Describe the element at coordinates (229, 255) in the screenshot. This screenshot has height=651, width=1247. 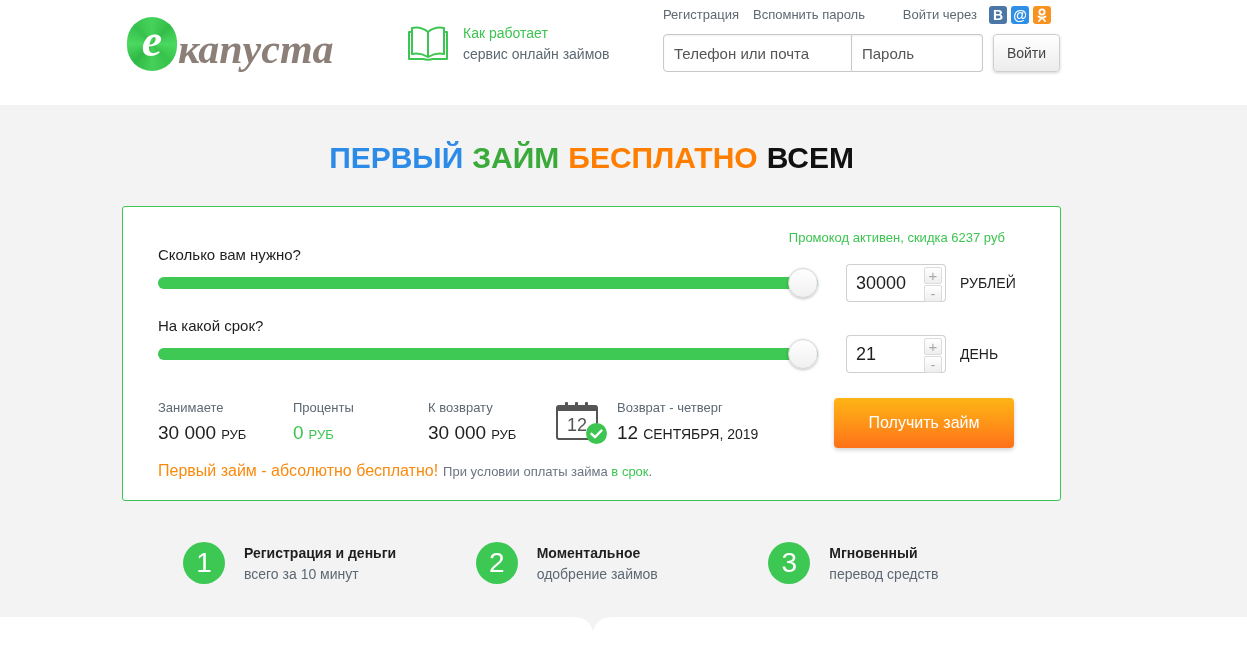
I see `slider-label: Сколько вам нужно?` at that location.